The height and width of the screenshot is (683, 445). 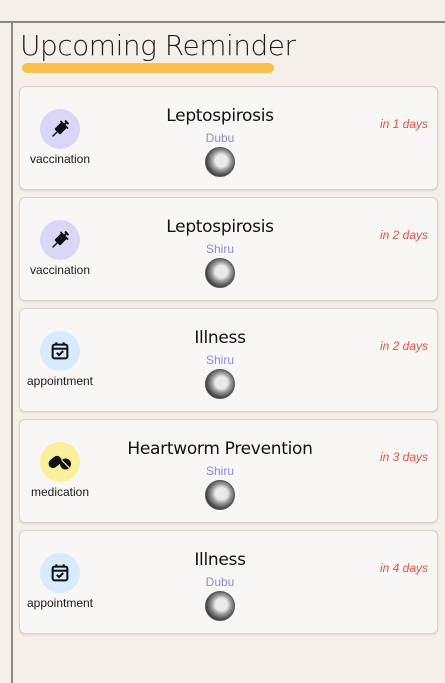 I want to click on reminder-card: appointment Illness Dubu in 4 days, so click(x=228, y=582).